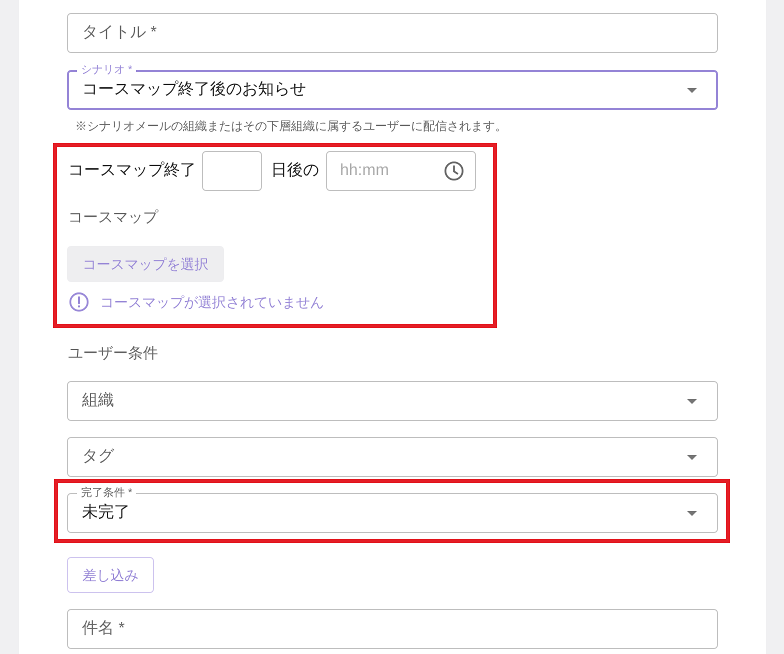  What do you see at coordinates (392, 457) in the screenshot?
I see `dropdown-select: タグ` at bounding box center [392, 457].